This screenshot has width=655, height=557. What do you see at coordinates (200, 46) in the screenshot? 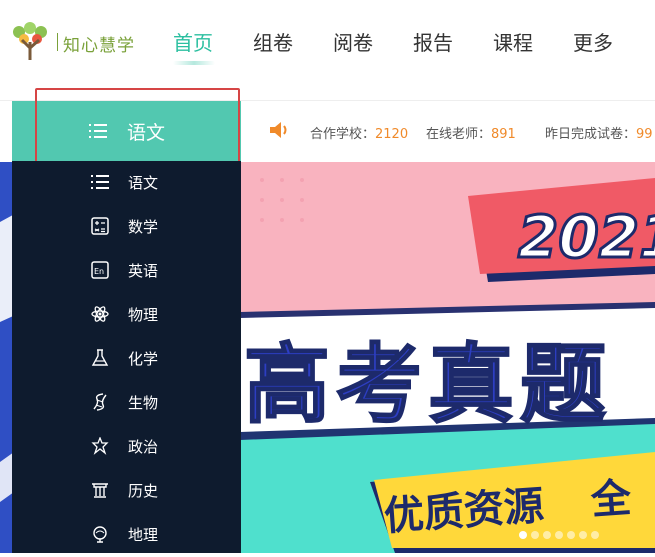
I see `nav-home: 首页` at bounding box center [200, 46].